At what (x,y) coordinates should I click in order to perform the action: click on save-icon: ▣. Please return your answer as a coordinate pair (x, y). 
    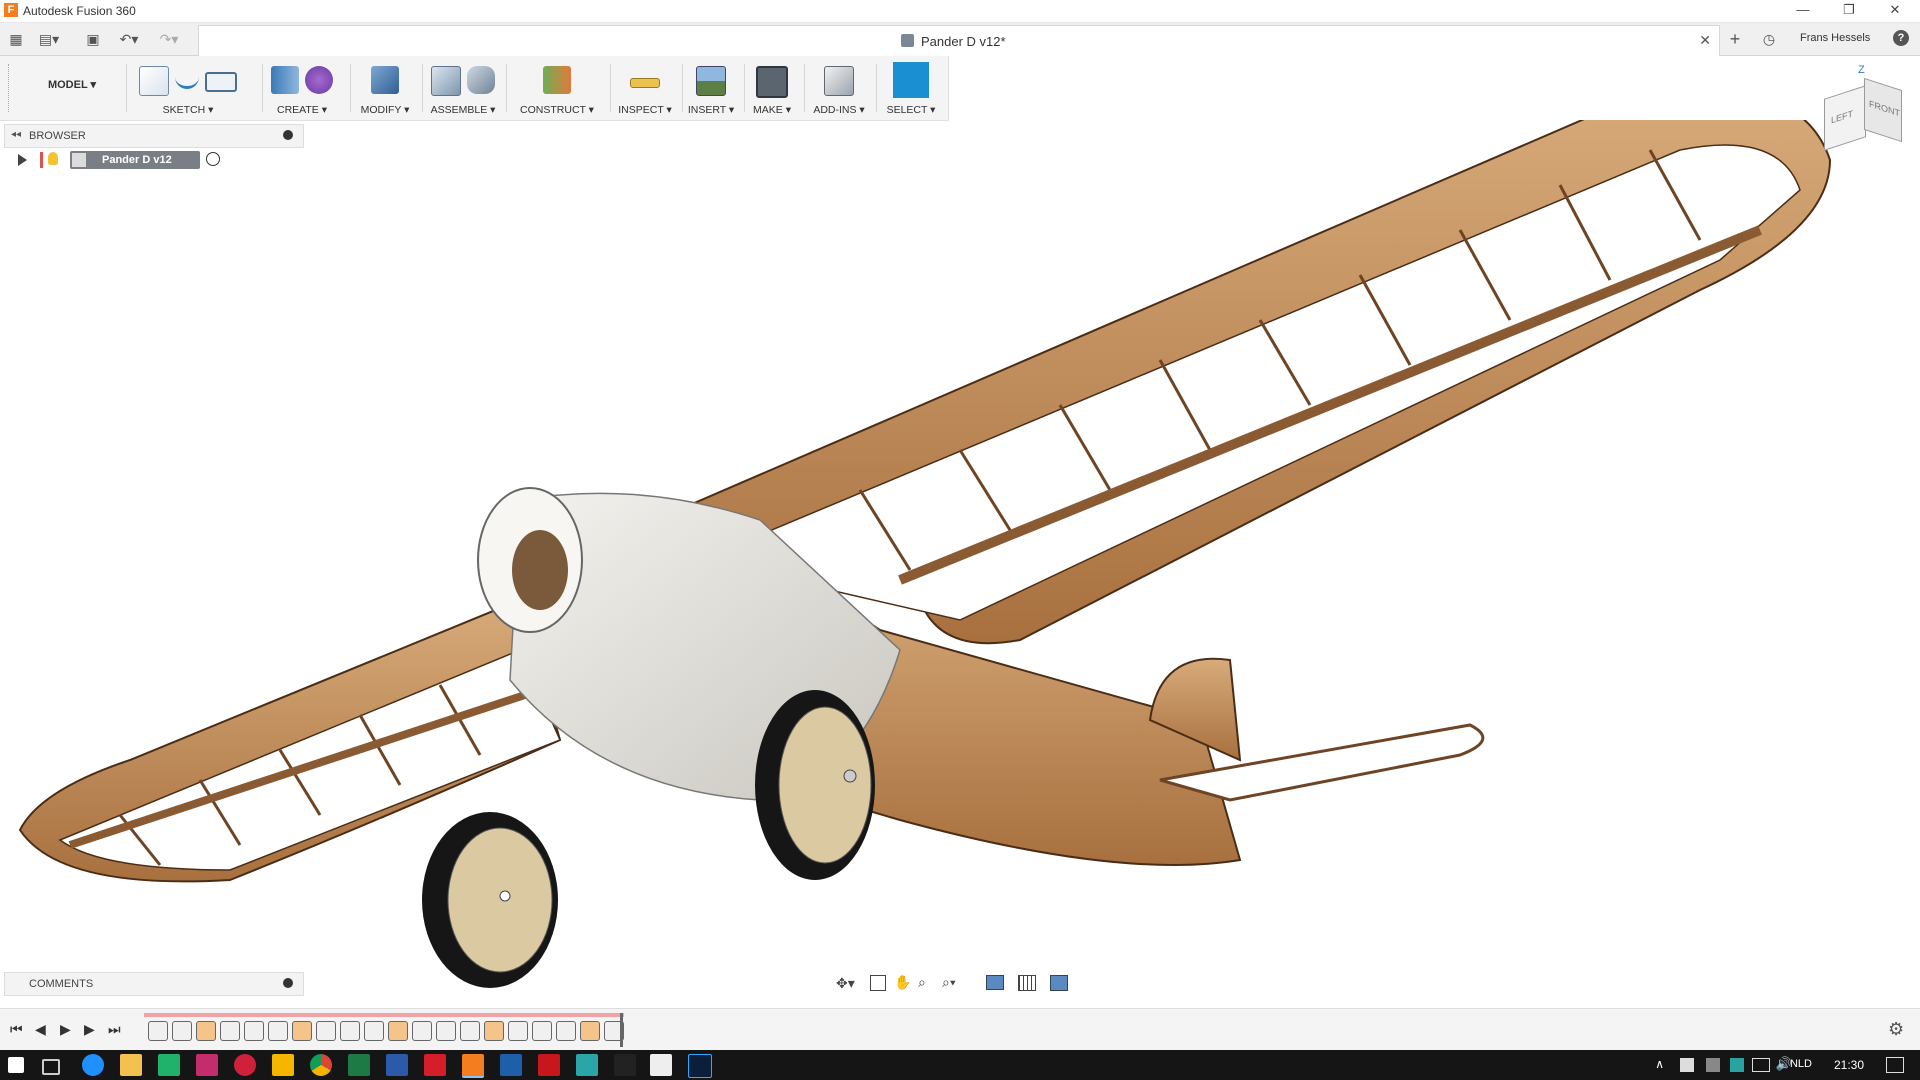
    Looking at the image, I should click on (93, 39).